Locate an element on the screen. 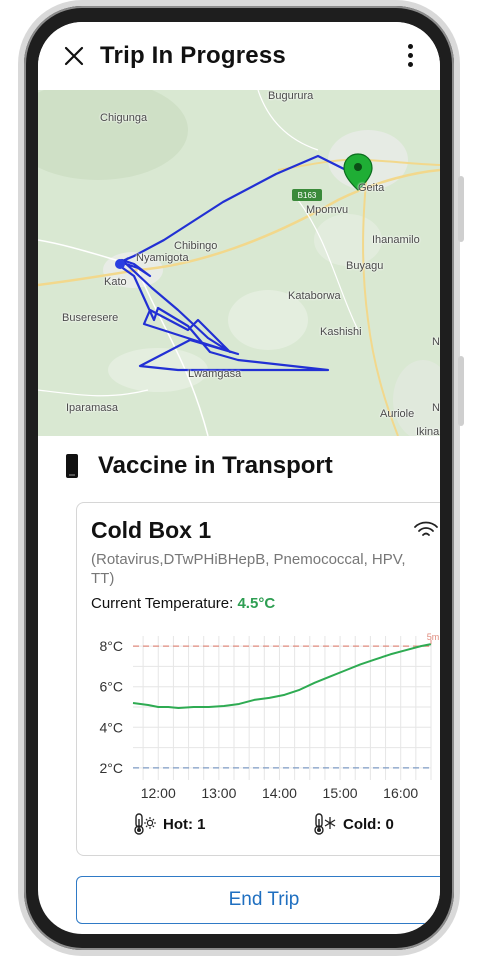 The width and height of the screenshot is (480, 956). y-tick-label: 4°C is located at coordinates (112, 727).